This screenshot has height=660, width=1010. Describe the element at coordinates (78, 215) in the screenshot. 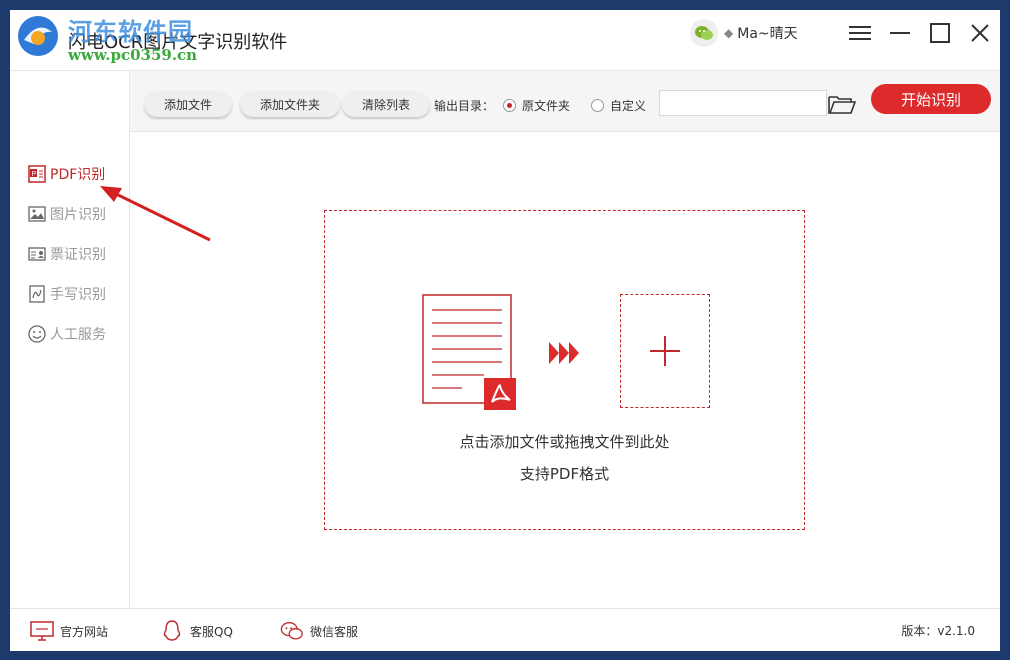

I see `sidebar-item-label: 图片识别` at that location.